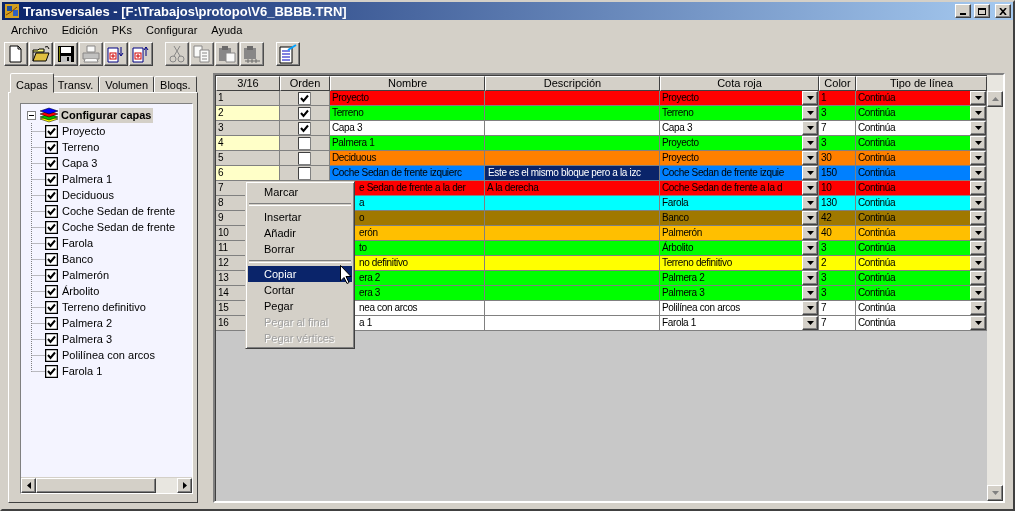 The height and width of the screenshot is (511, 1015). Describe the element at coordinates (837, 188) in the screenshot. I see `table-cell: 10` at that location.